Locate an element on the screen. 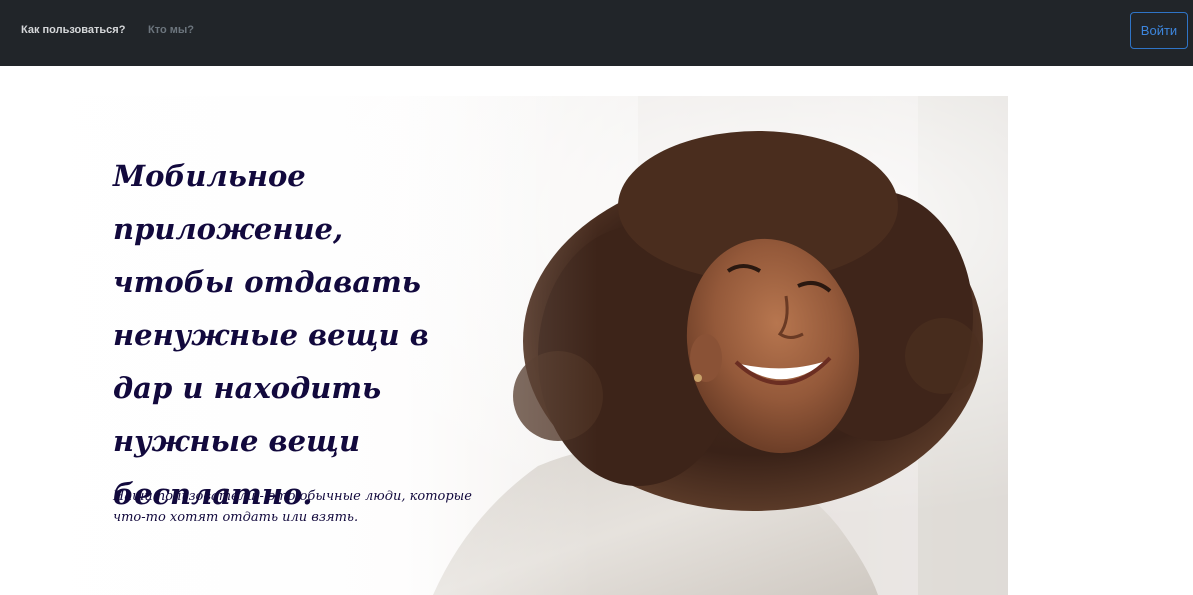  nav-link-how-to-use: Как пользоваться? is located at coordinates (73, 30).